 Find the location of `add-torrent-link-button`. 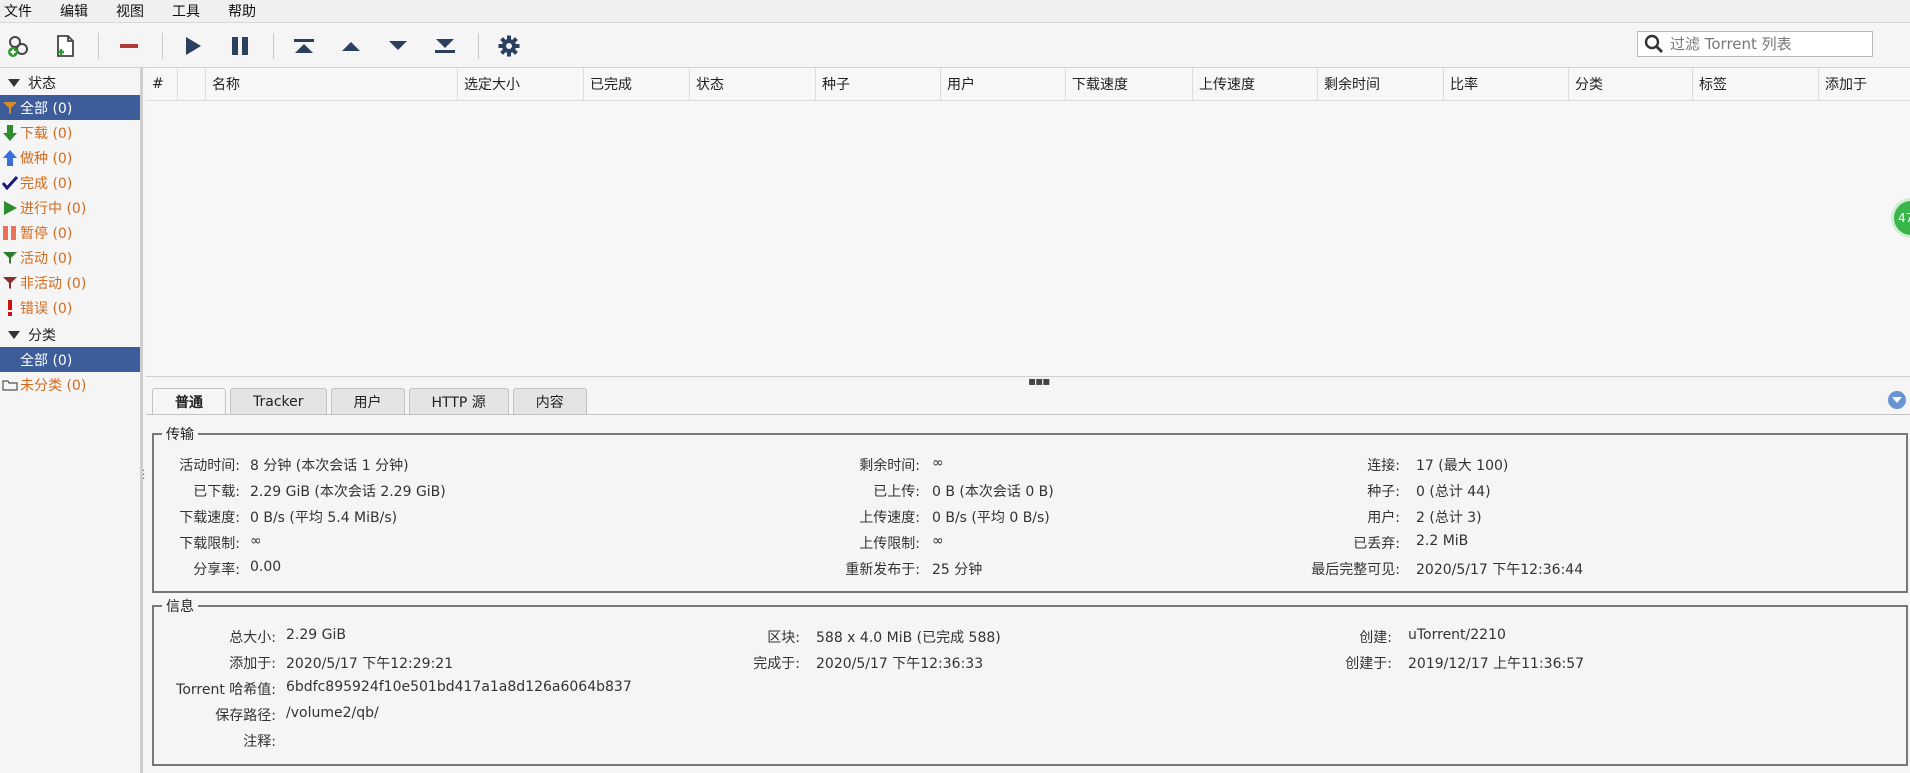

add-torrent-link-button is located at coordinates (19, 46).